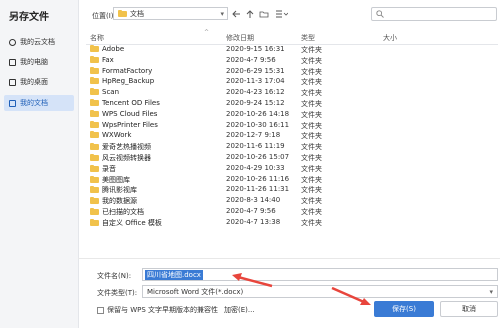 The height and width of the screenshot is (328, 500). I want to click on search-icon, so click(380, 14).